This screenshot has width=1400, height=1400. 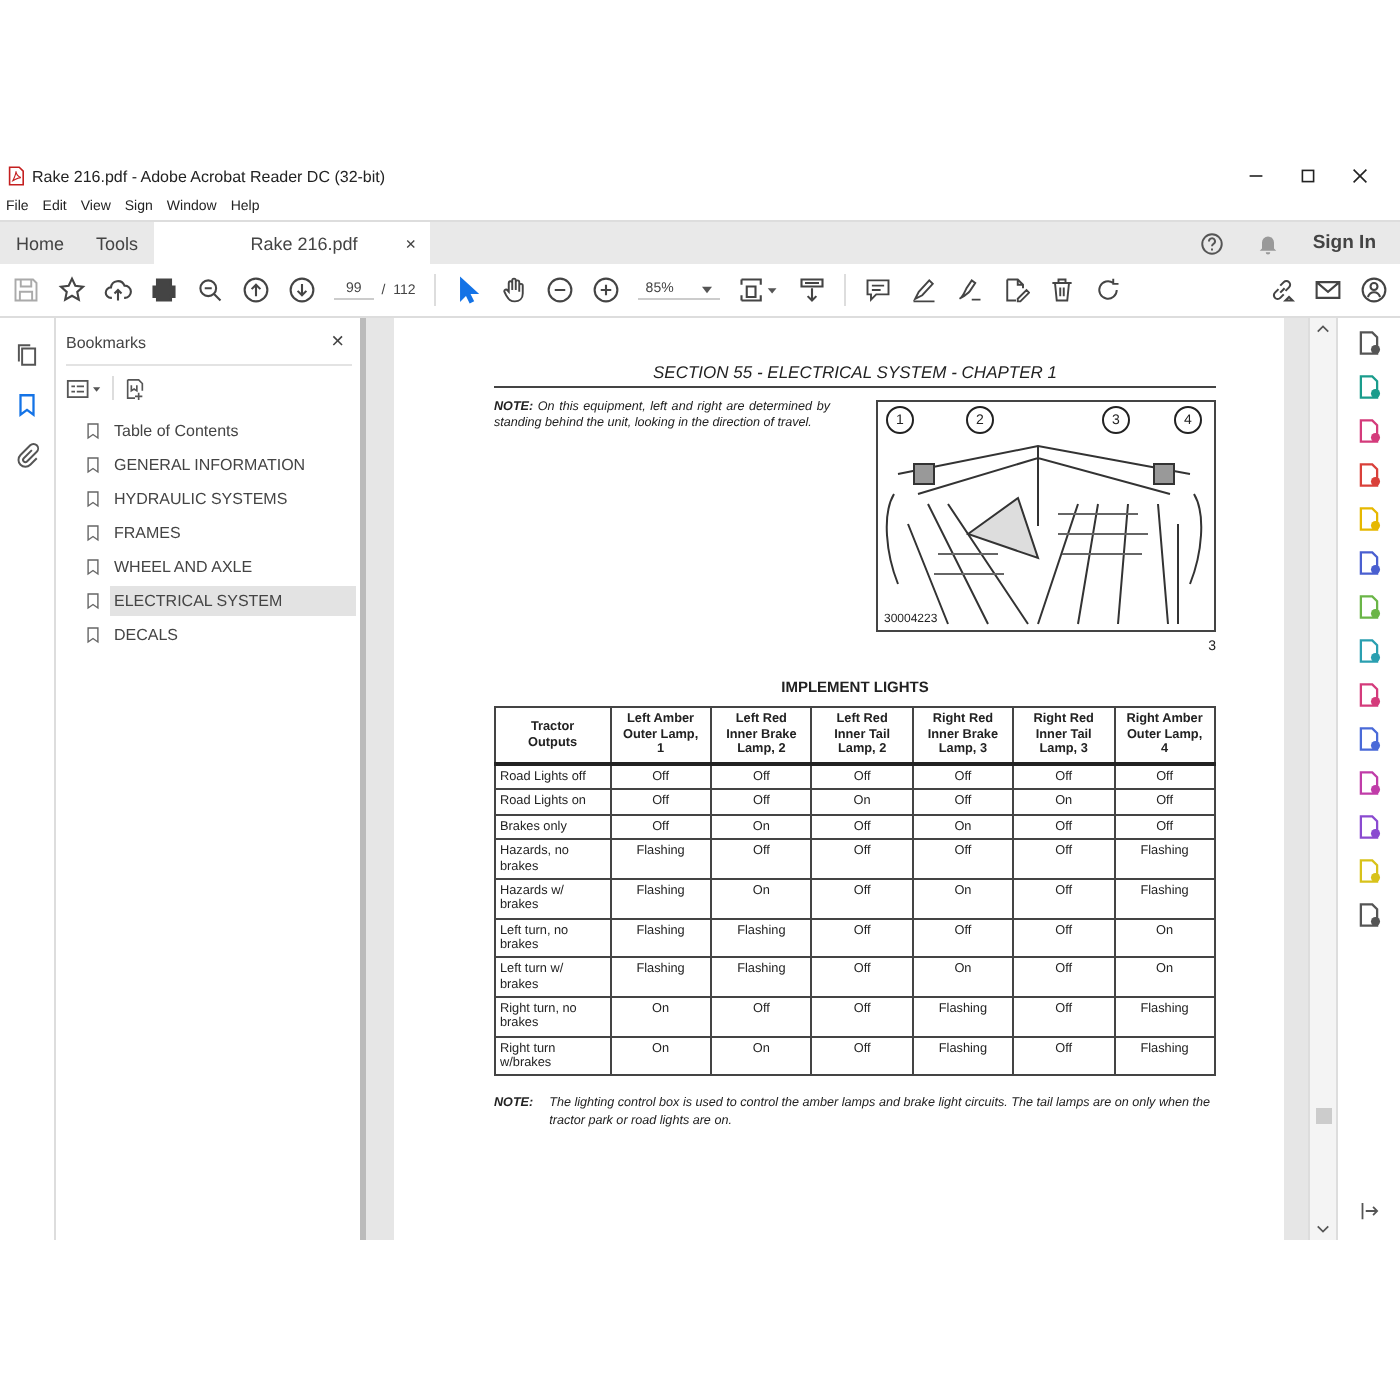 I want to click on hand-icon, so click(x=513, y=290).